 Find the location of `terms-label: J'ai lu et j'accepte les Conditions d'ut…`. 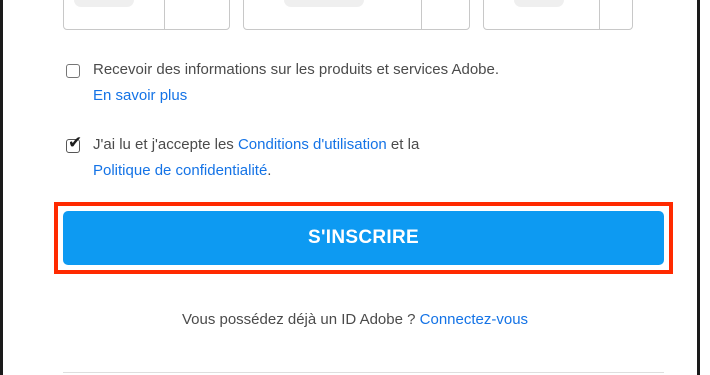

terms-label: J'ai lu et j'accepte les Conditions d'ut… is located at coordinates (256, 145).